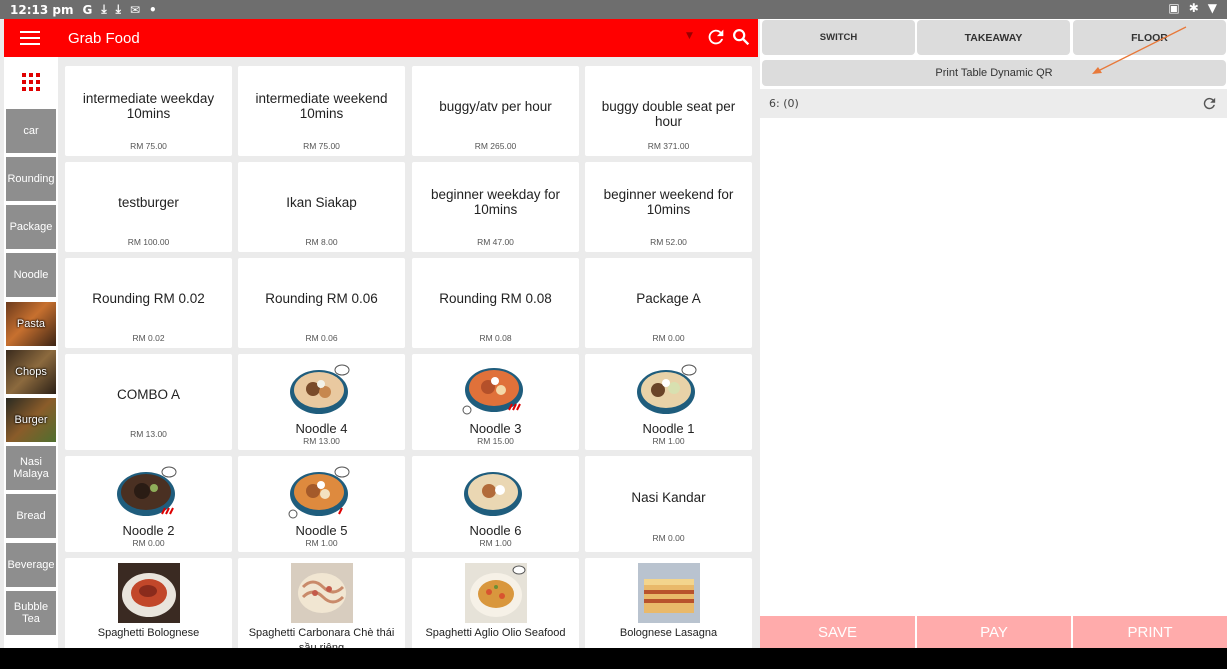  I want to click on product-card: Spaghetti Aglio Olio Seafood, so click(495, 603).